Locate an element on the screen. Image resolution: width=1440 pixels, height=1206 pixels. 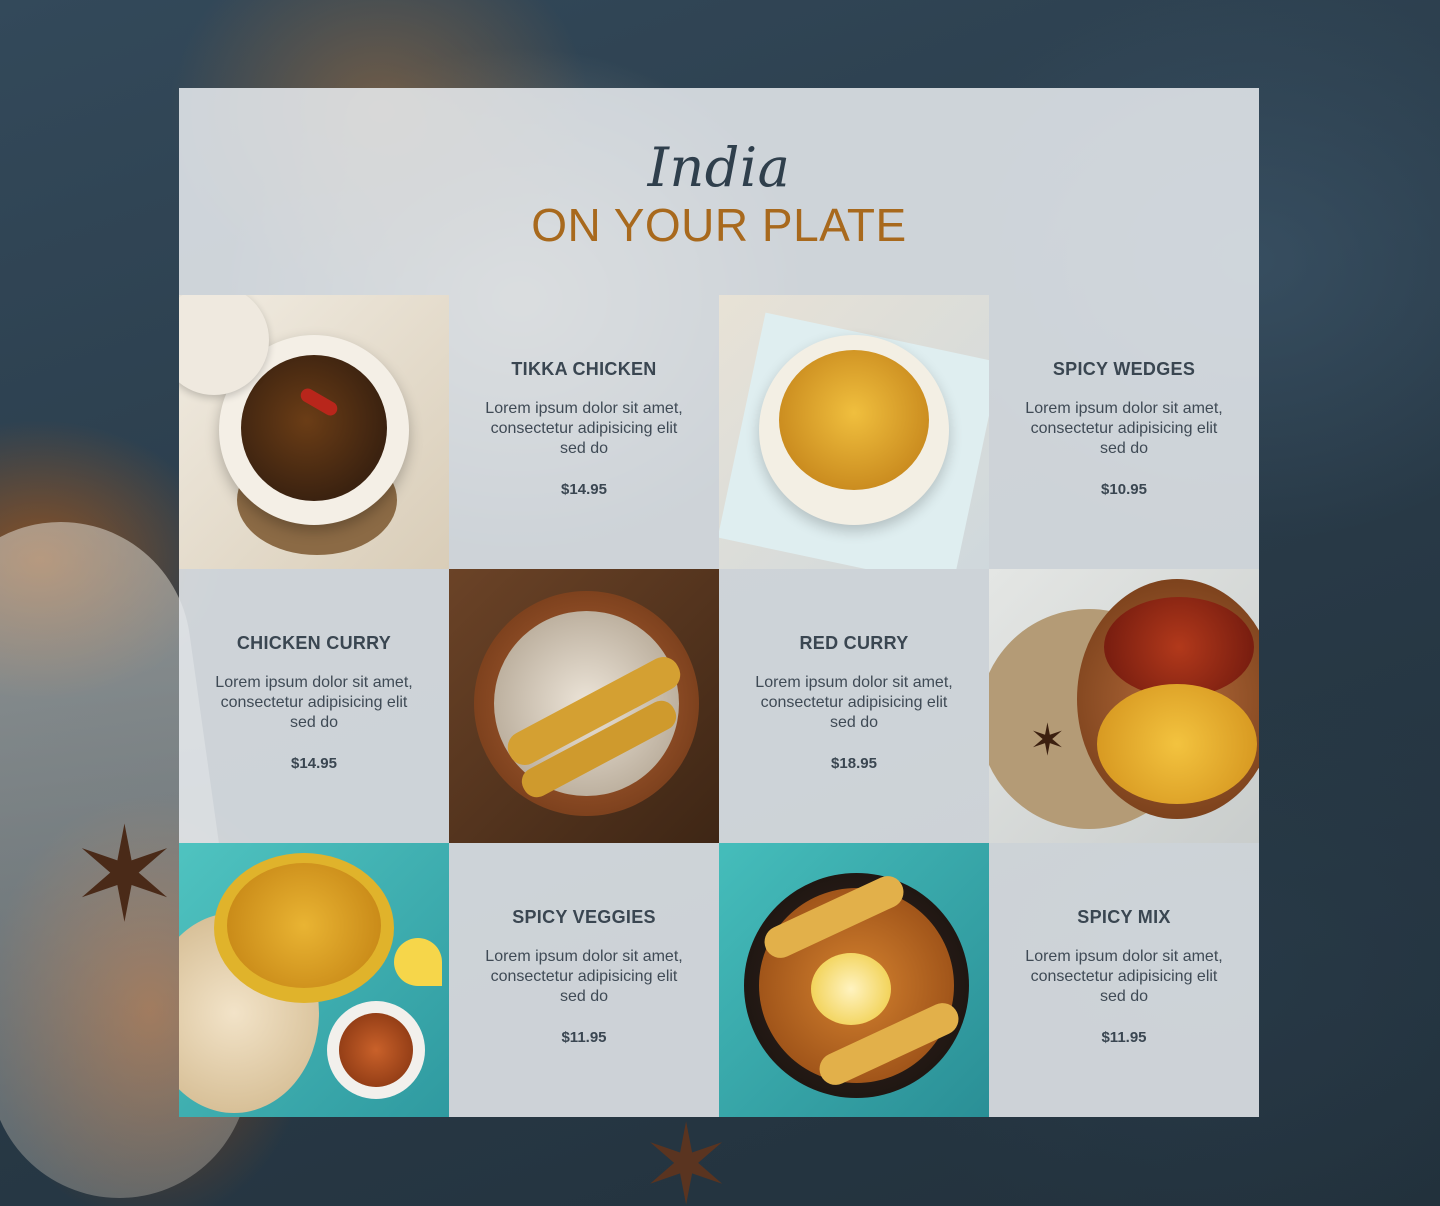
wedges is located at coordinates (854, 420).